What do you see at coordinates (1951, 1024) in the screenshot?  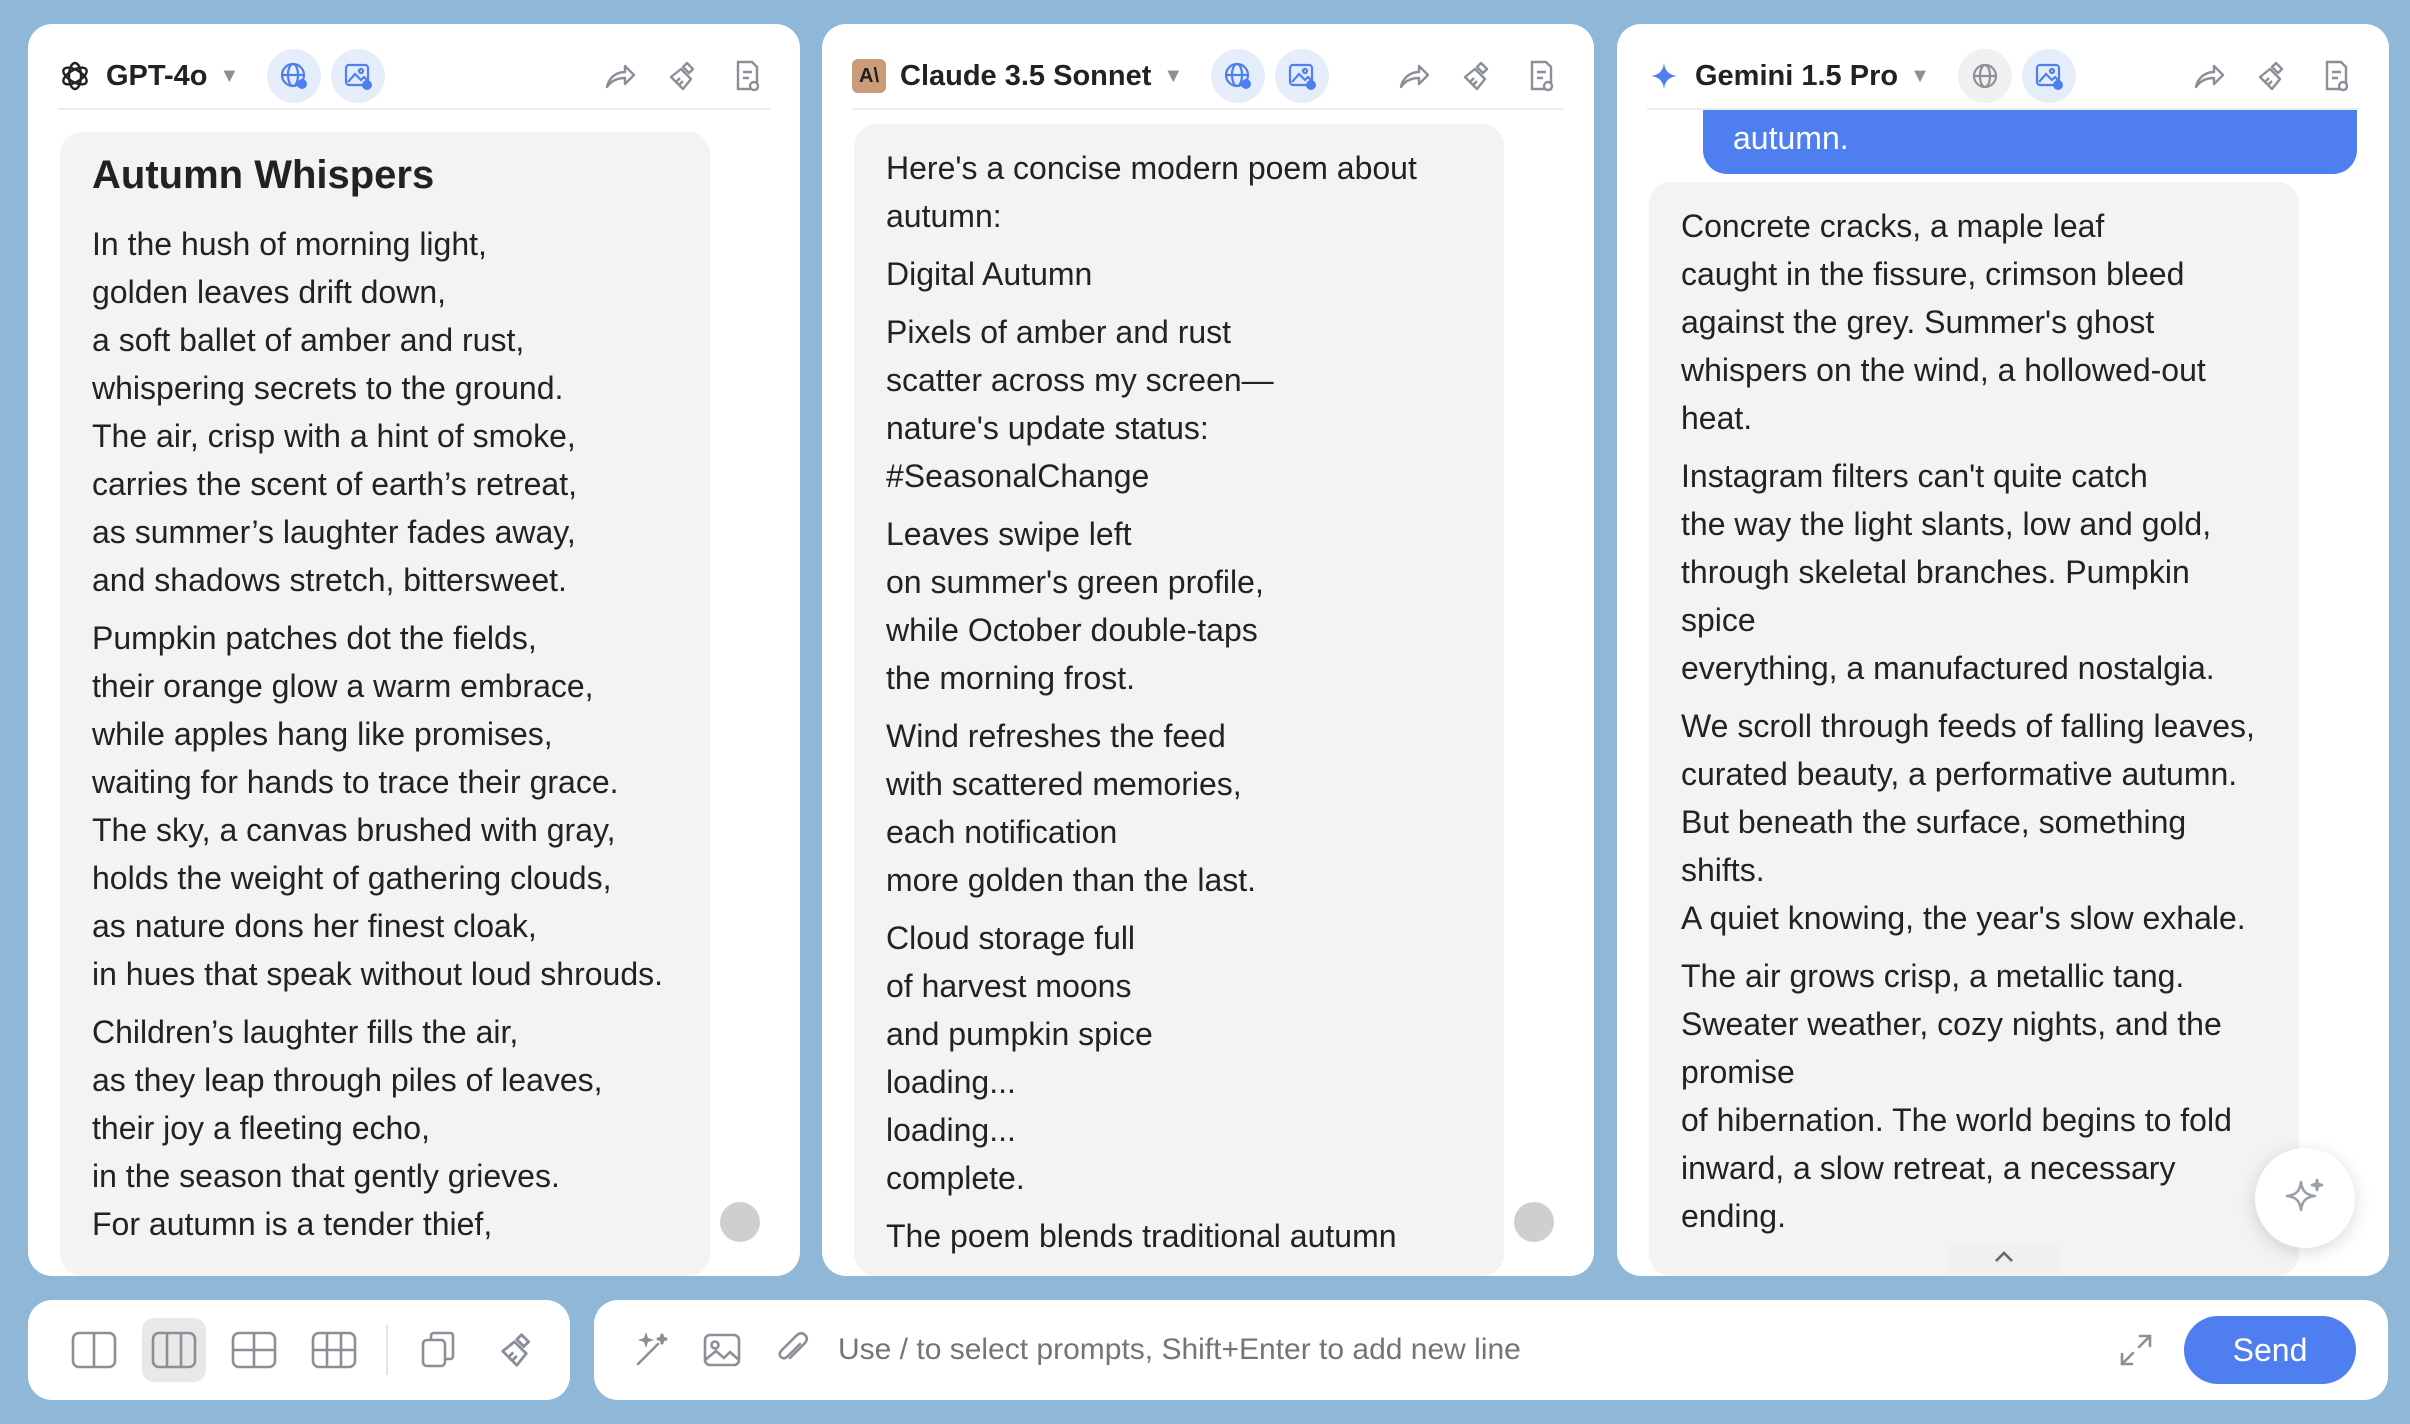 I see `message-line: Sweater weather, cozy nights, and the` at bounding box center [1951, 1024].